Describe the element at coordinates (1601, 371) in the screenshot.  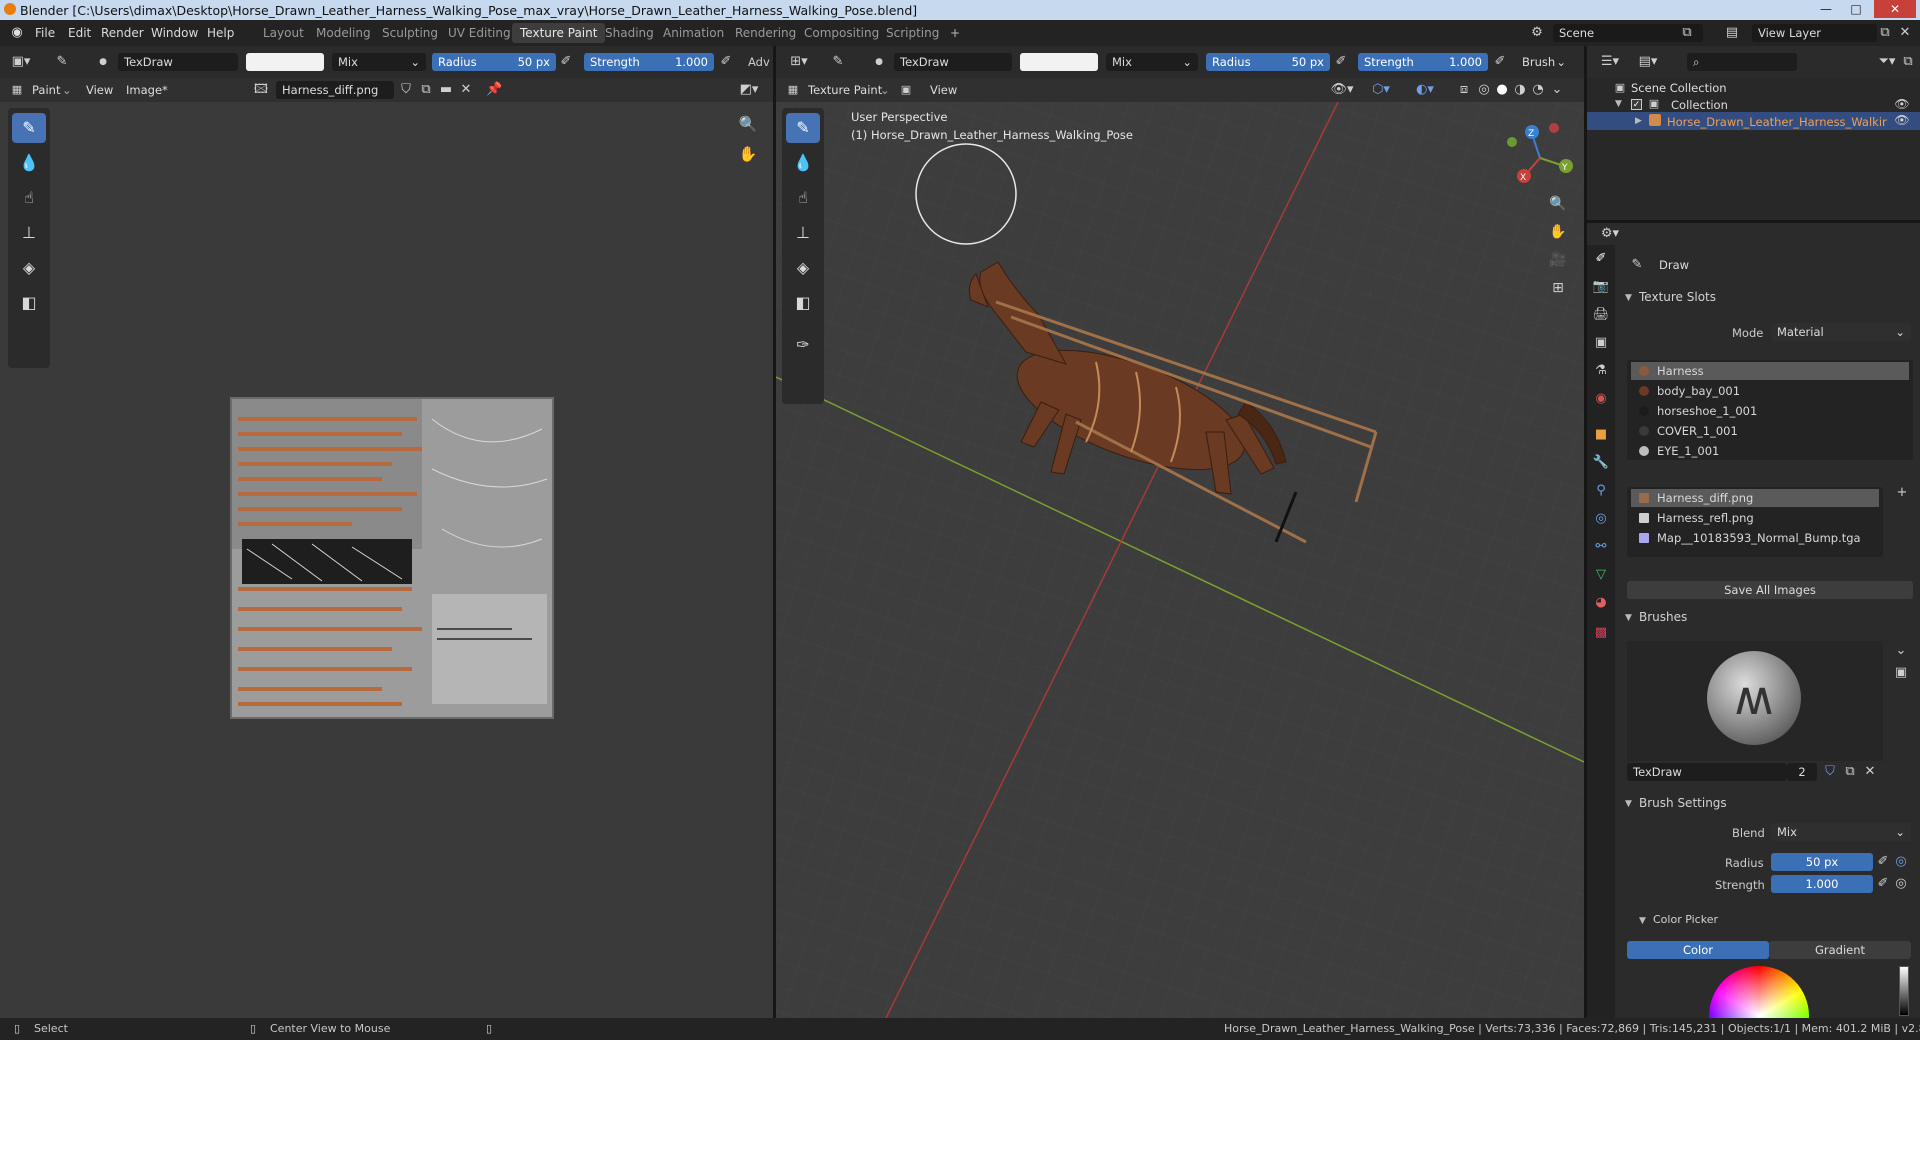
I see `scene-tab-icon: ⚗` at that location.